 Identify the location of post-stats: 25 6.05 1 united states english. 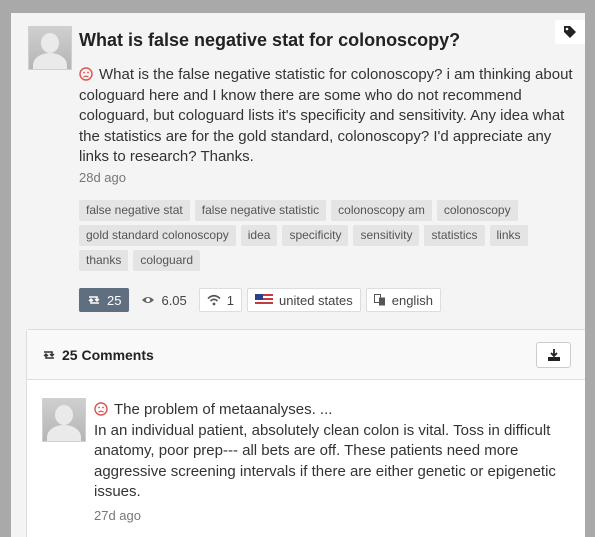
(260, 300).